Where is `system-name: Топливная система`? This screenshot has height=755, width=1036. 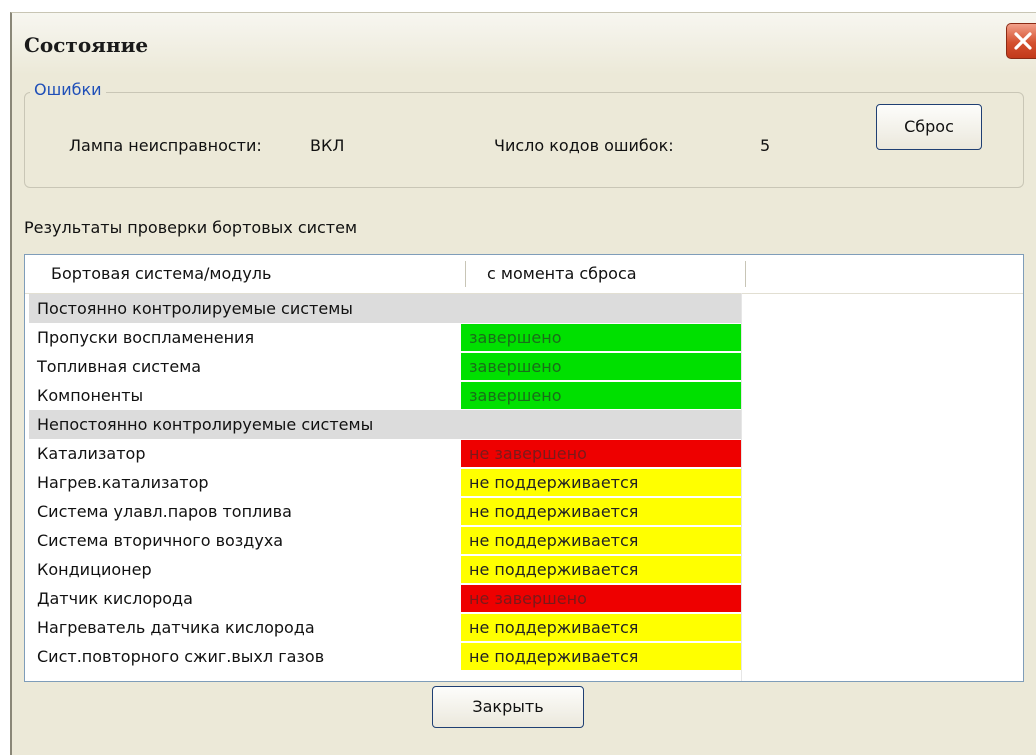
system-name: Топливная система is located at coordinates (119, 366).